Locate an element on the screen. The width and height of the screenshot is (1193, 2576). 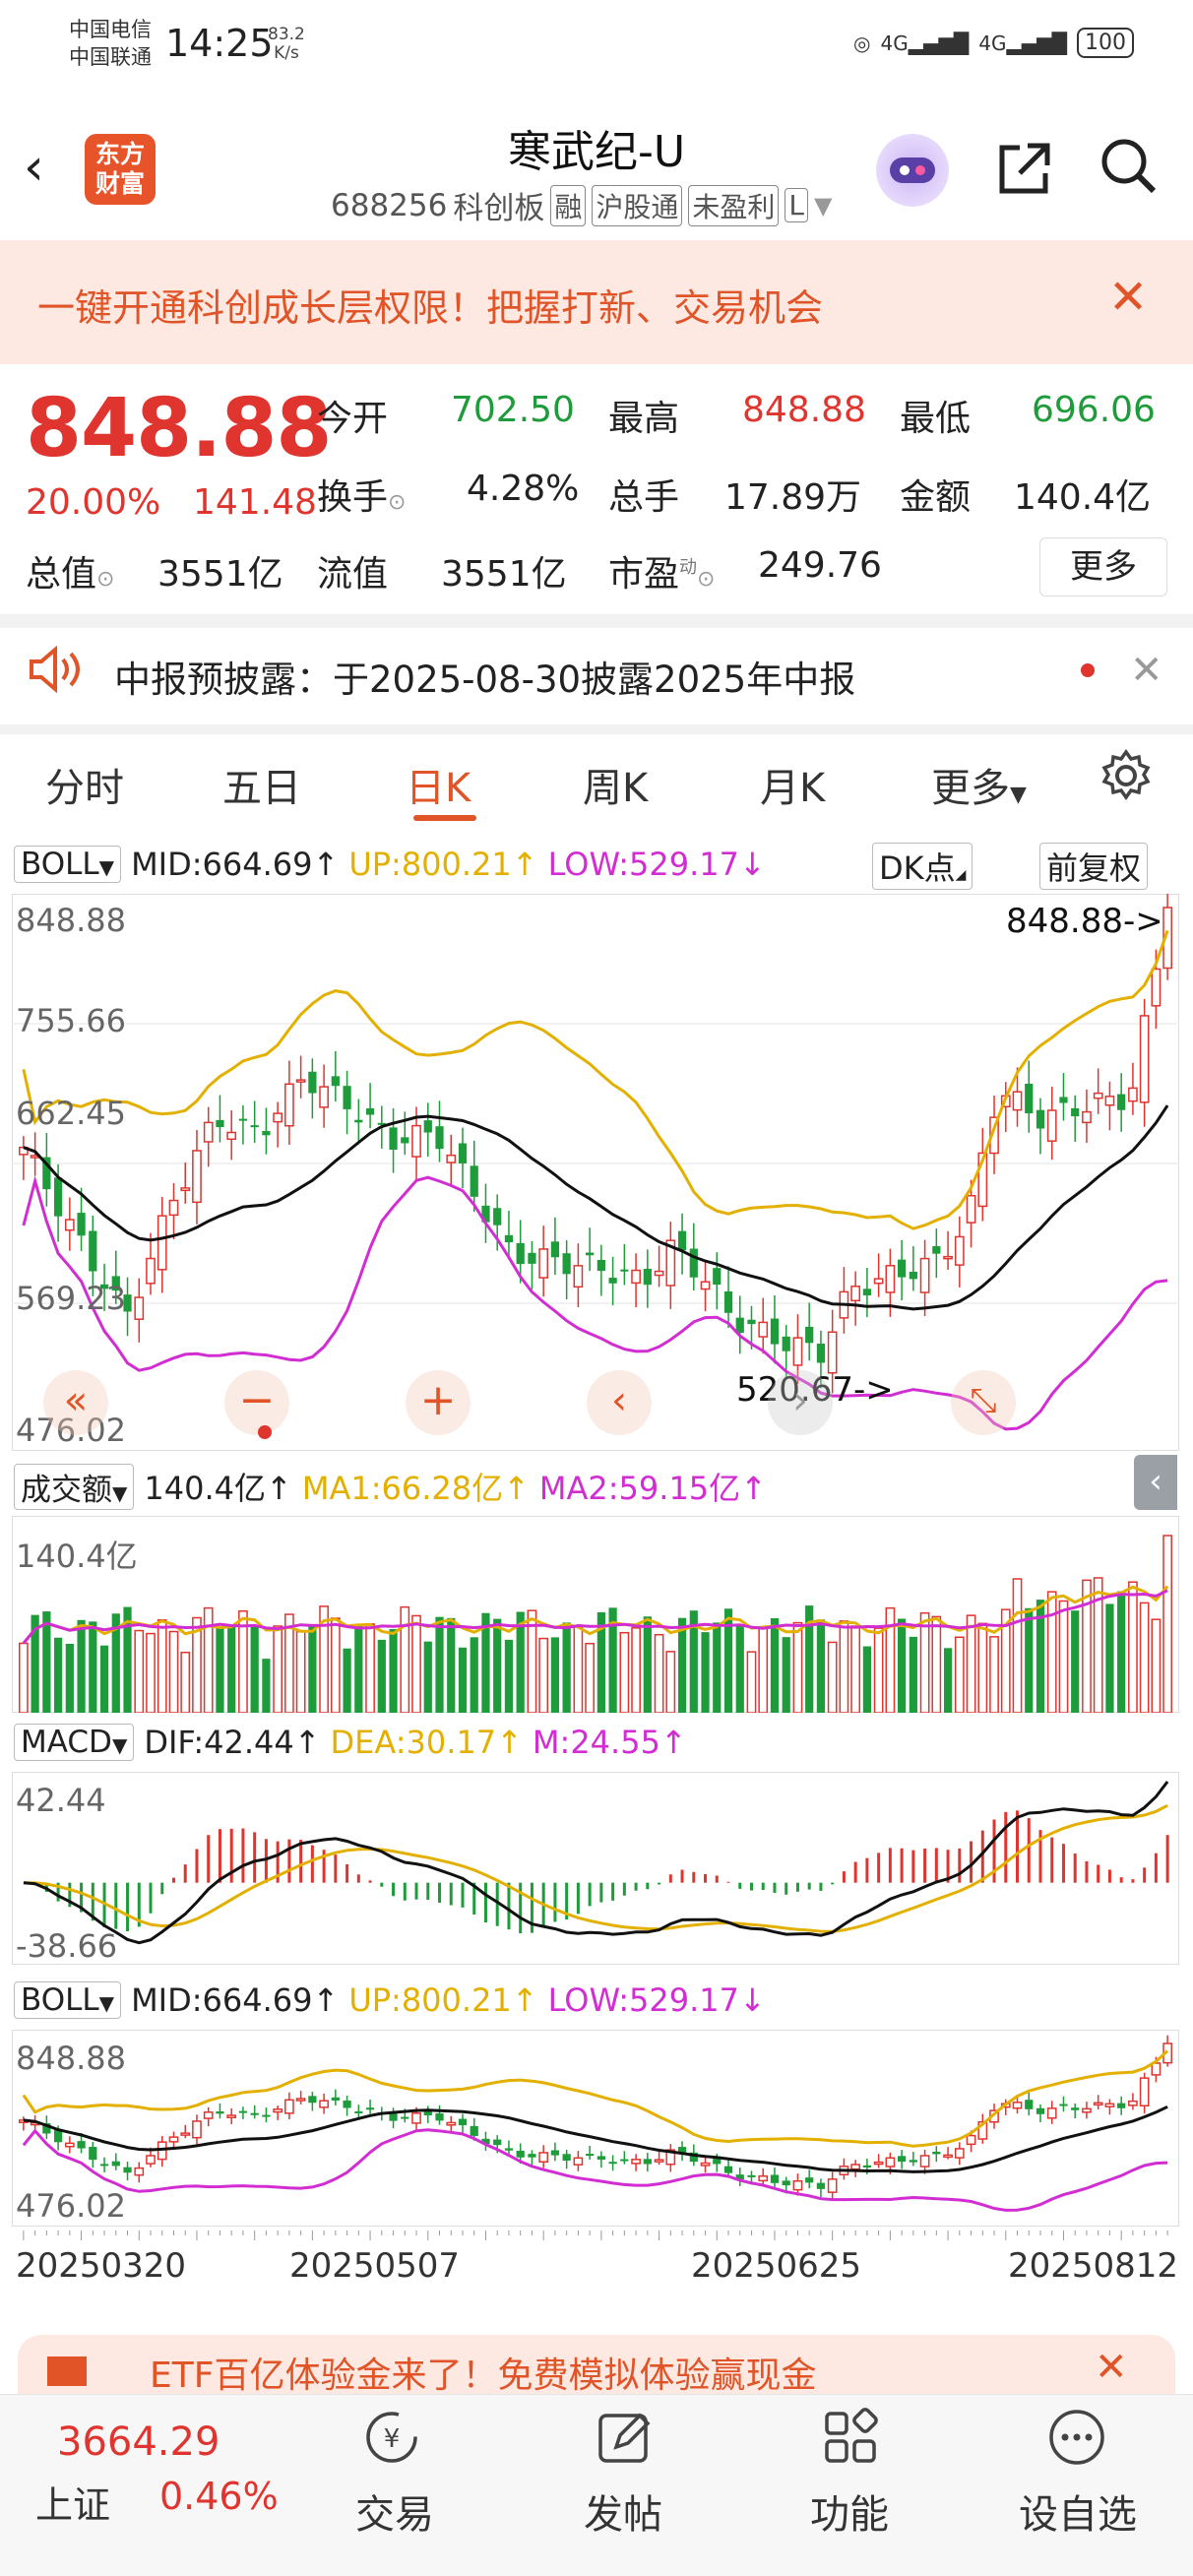
nav-trade: 交易 is located at coordinates (395, 2511).